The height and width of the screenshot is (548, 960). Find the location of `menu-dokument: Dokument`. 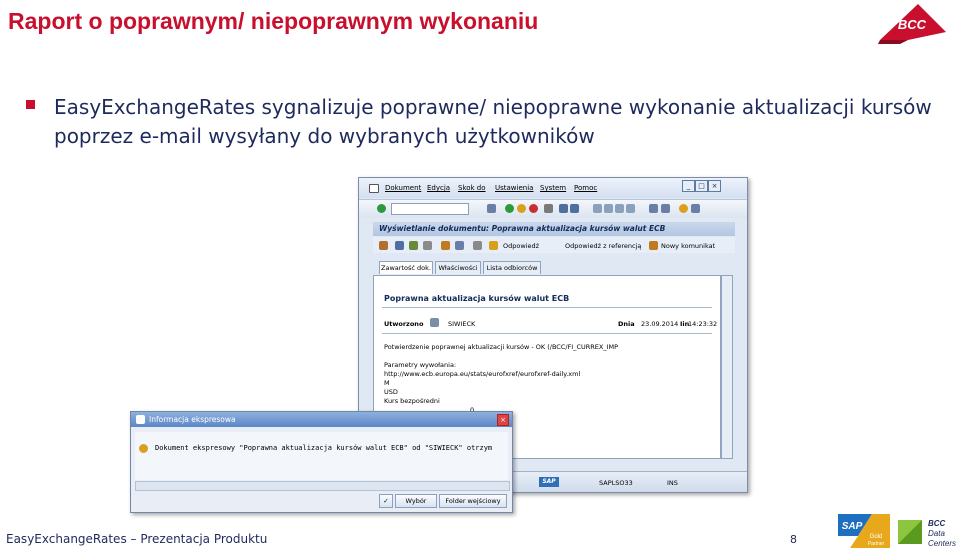

menu-dokument: Dokument is located at coordinates (403, 188).